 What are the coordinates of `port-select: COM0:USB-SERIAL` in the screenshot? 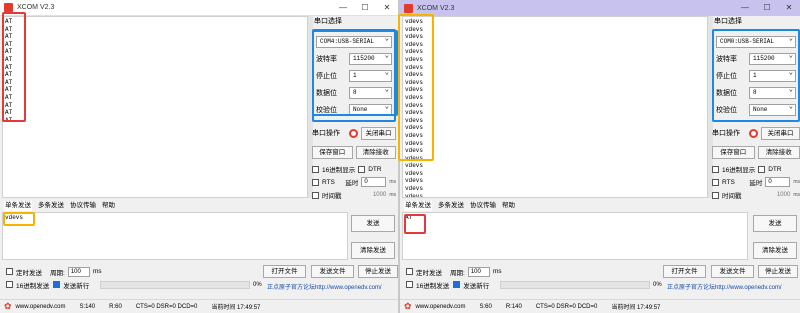 It's located at (756, 41).